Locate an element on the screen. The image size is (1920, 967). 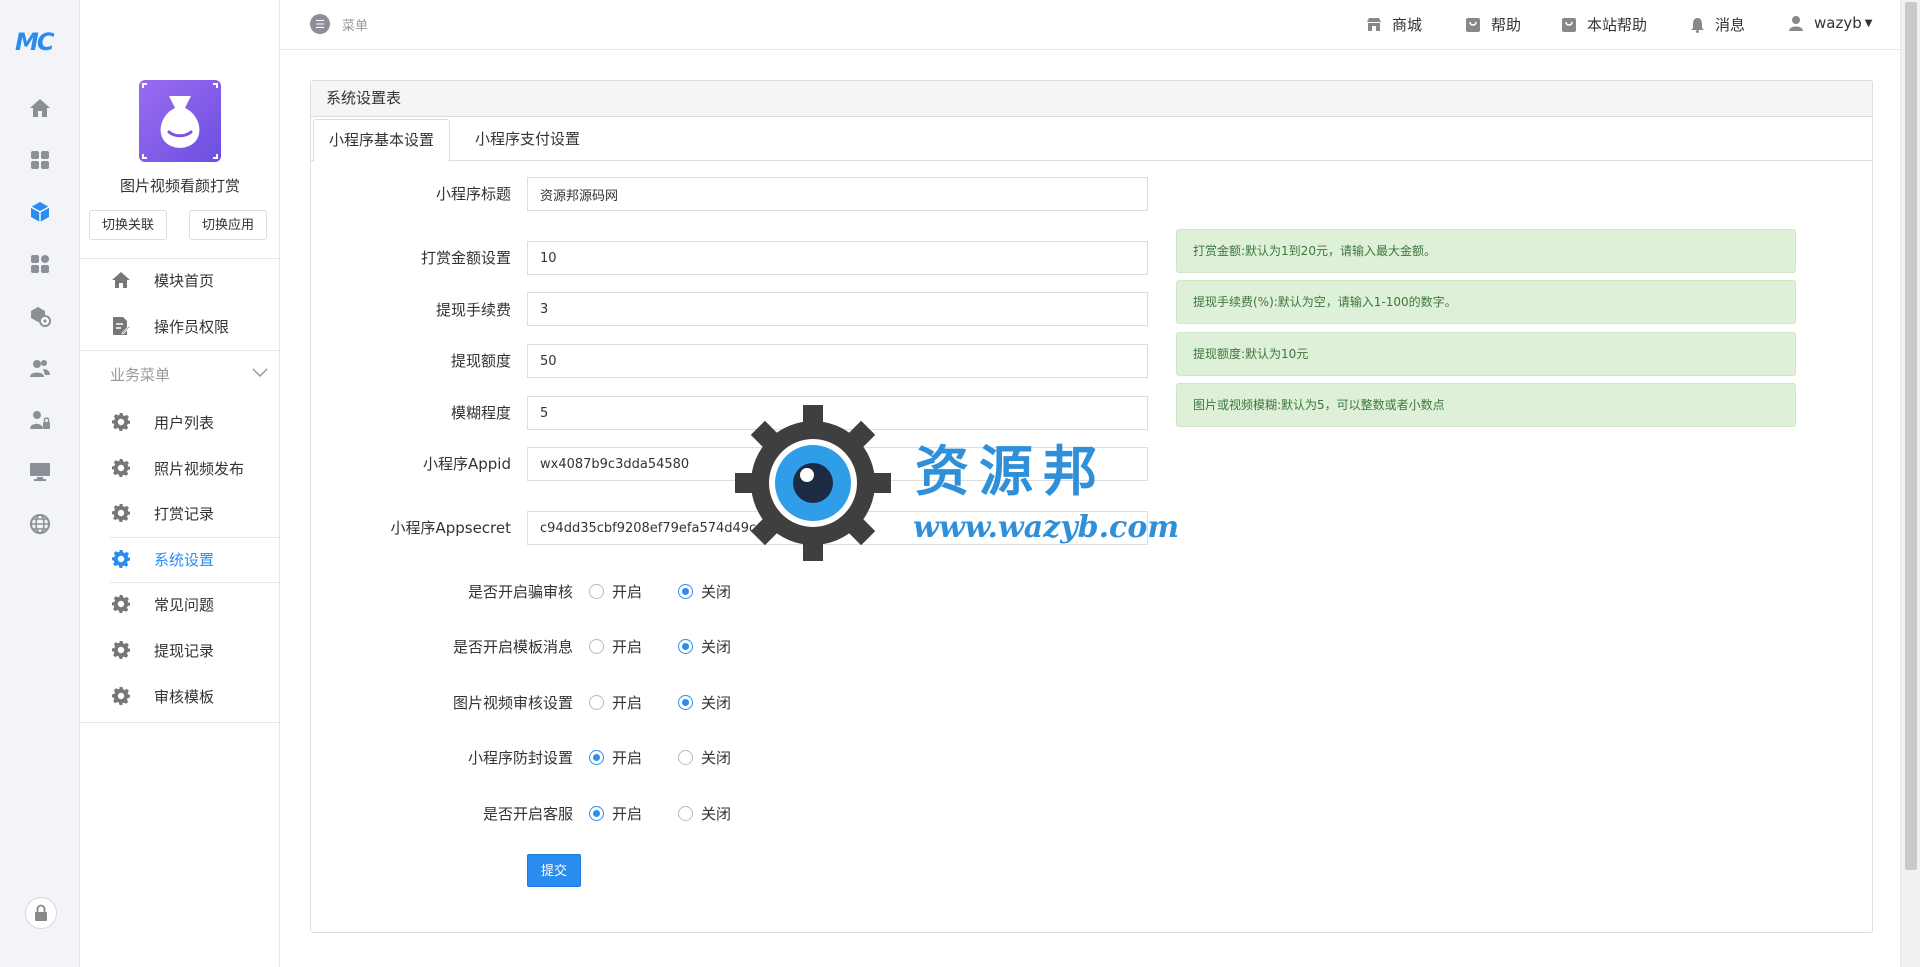
page-scrollbar is located at coordinates (1910, 483).